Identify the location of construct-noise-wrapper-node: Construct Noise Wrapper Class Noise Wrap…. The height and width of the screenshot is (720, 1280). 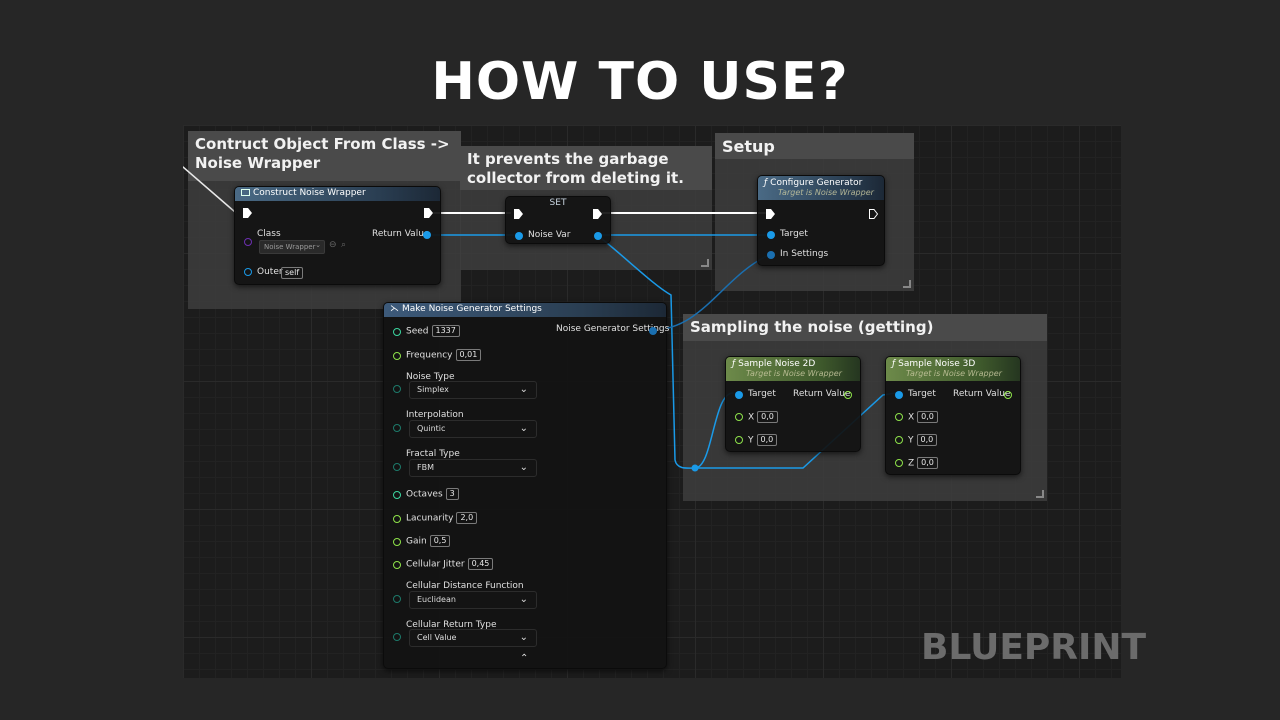
(337, 235).